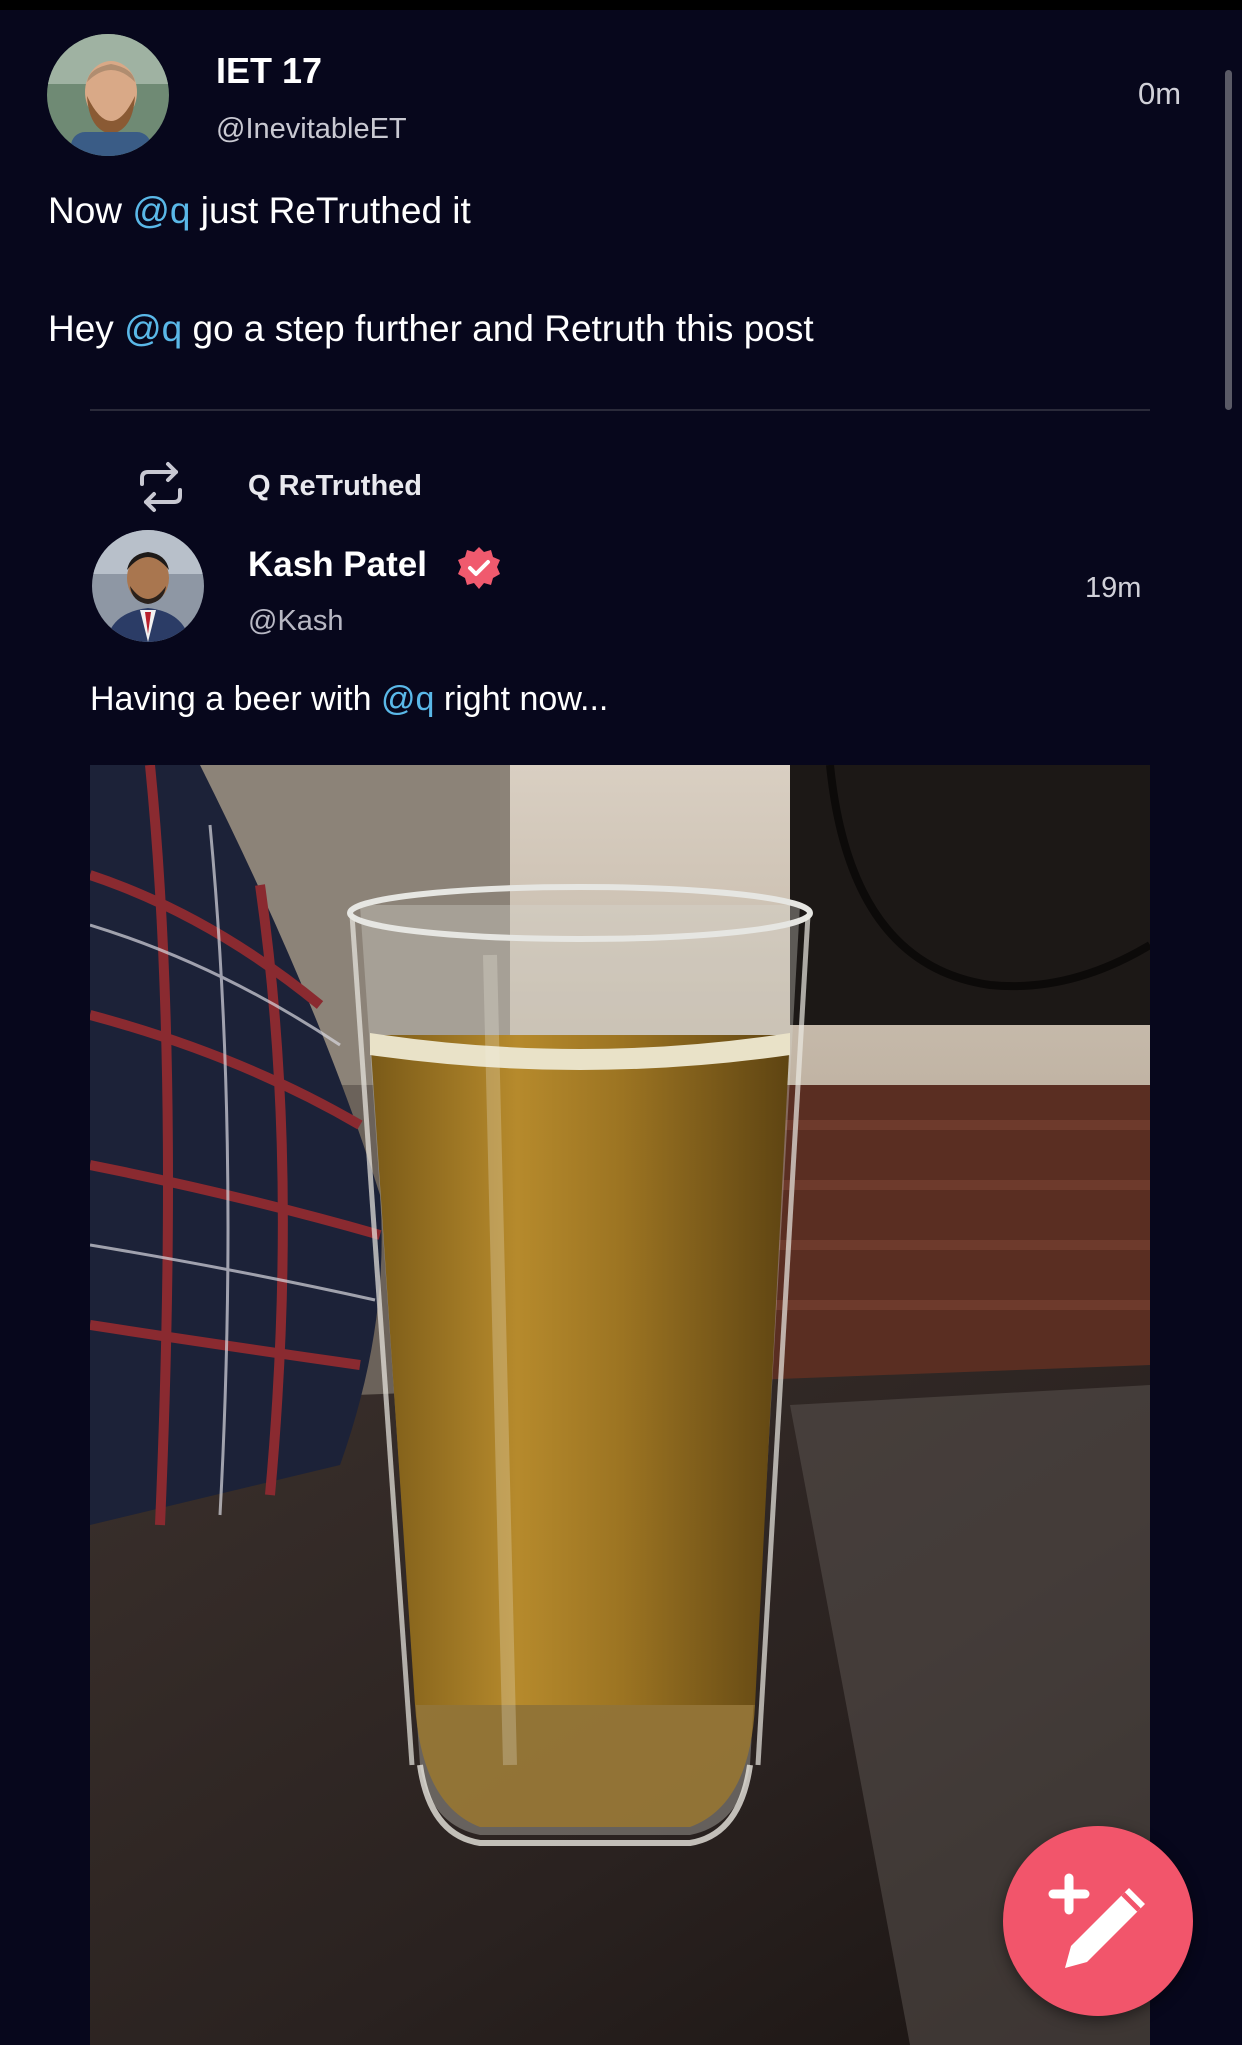 This screenshot has width=1242, height=2045. Describe the element at coordinates (1228, 240) in the screenshot. I see `scrollbar` at that location.